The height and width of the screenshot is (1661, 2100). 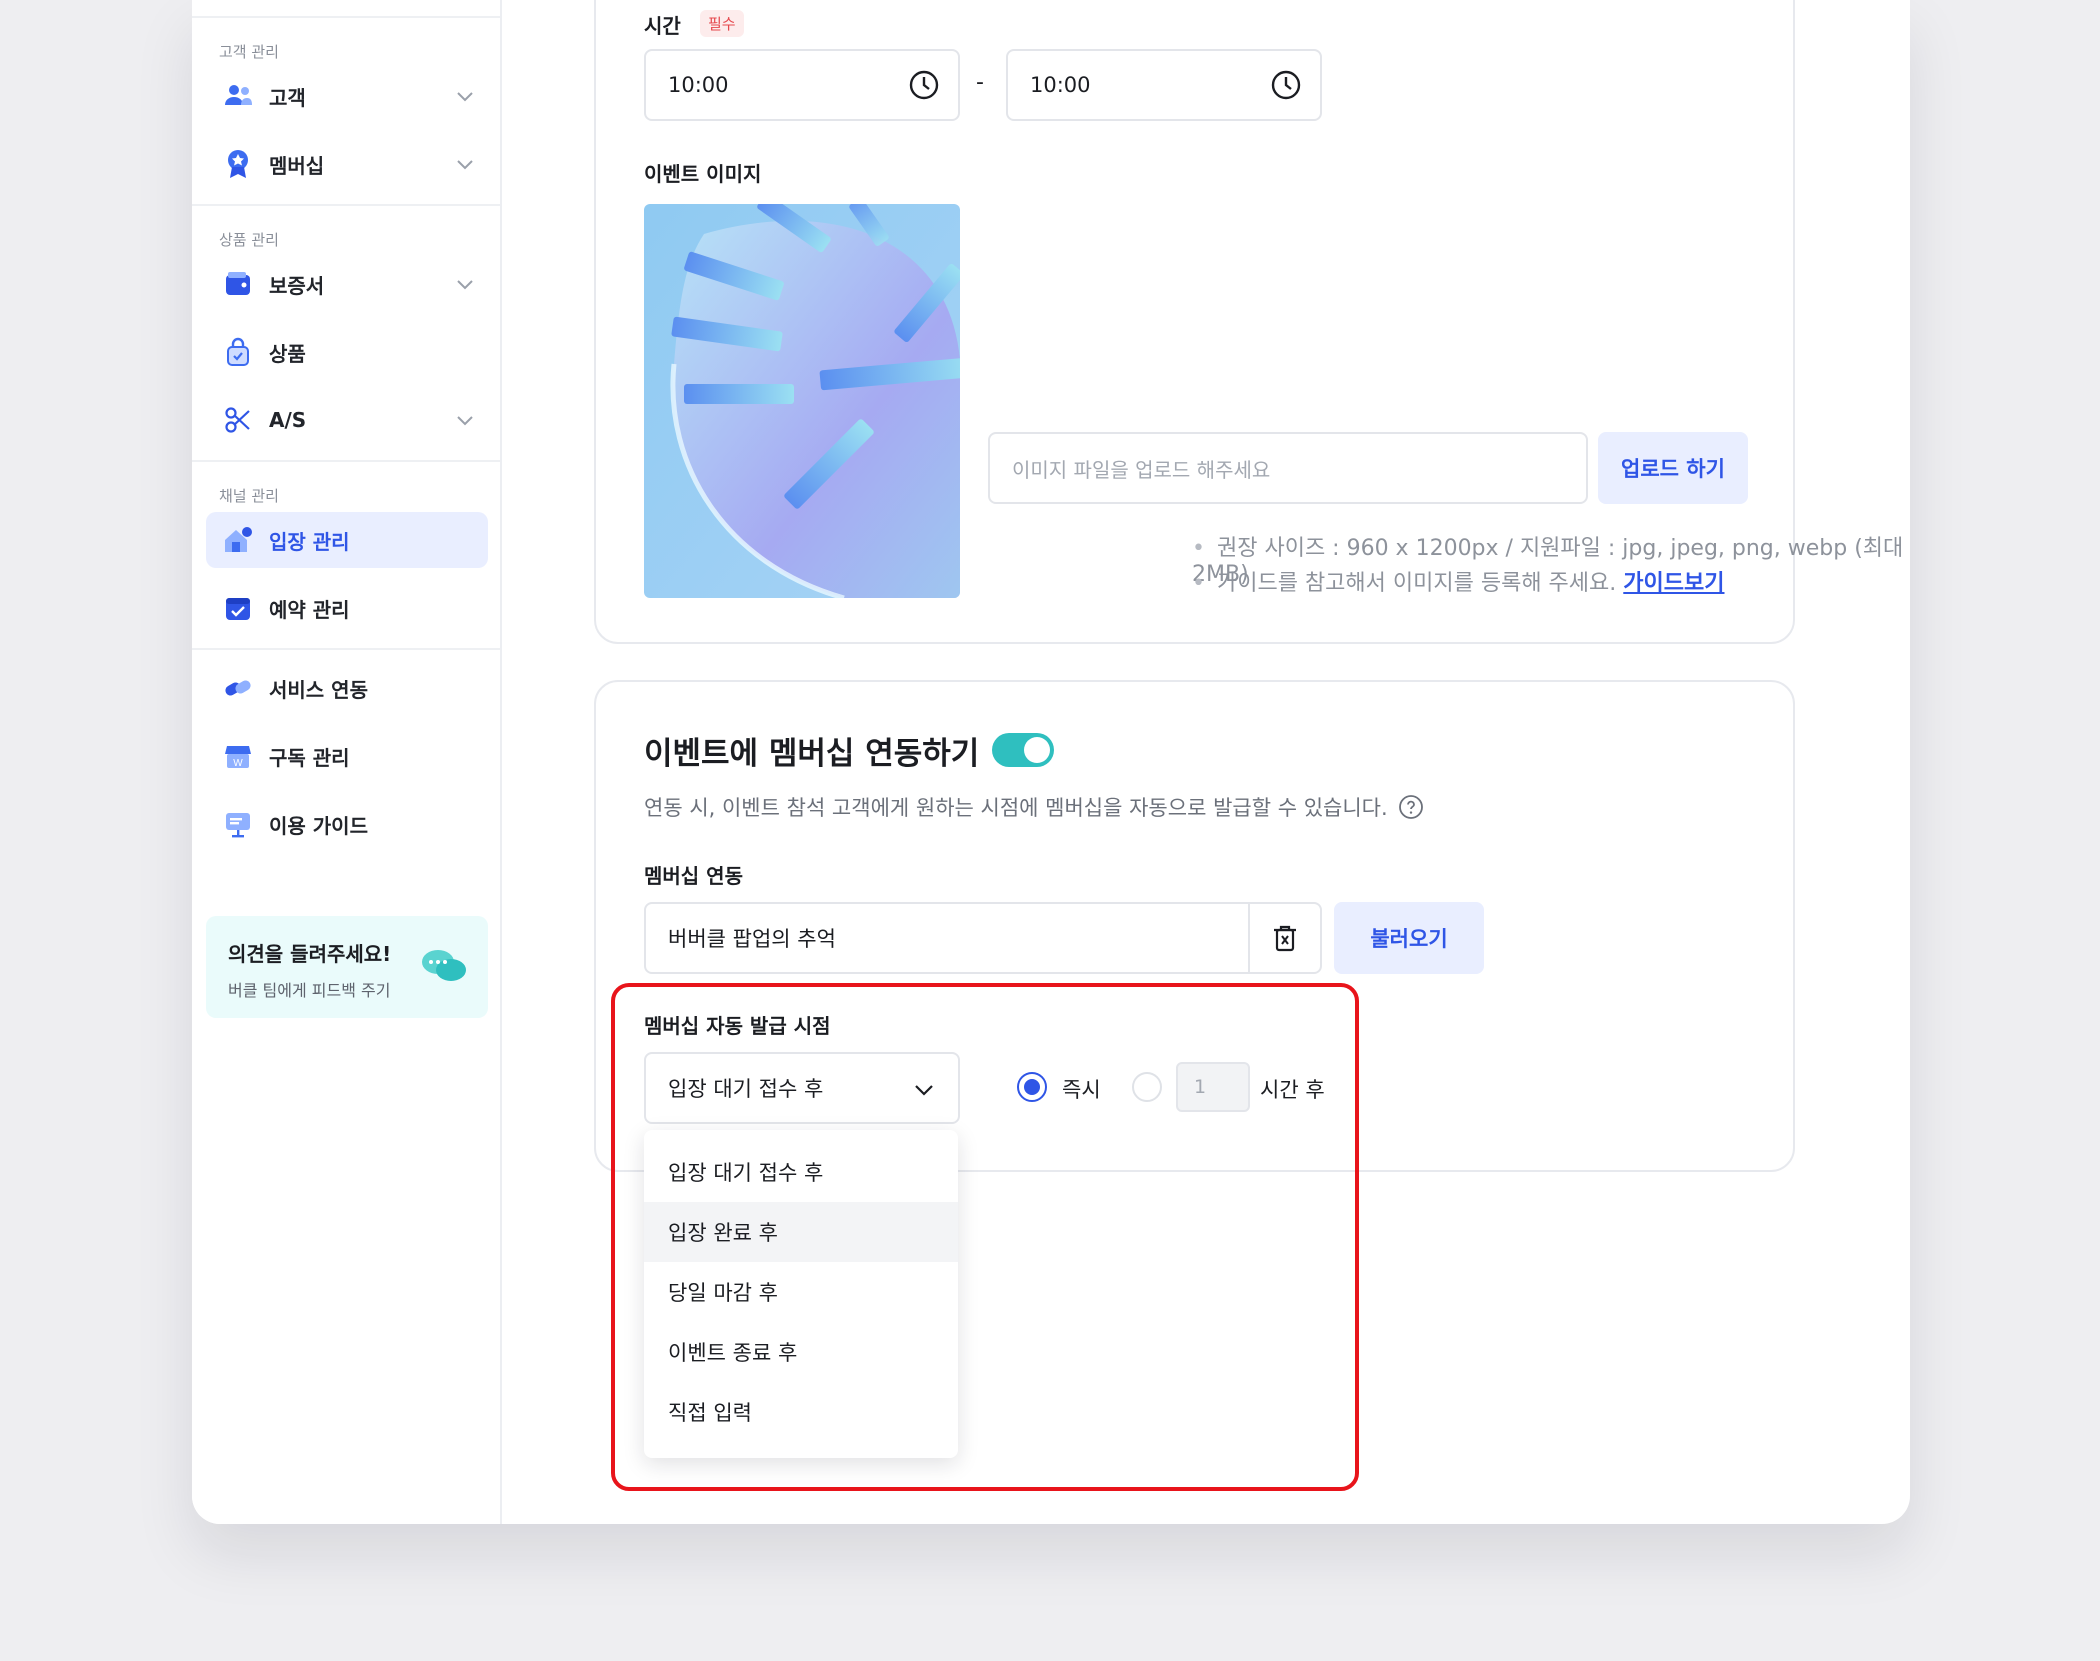 What do you see at coordinates (249, 52) in the screenshot?
I see `sidebar-section-customer: 고객 관리` at bounding box center [249, 52].